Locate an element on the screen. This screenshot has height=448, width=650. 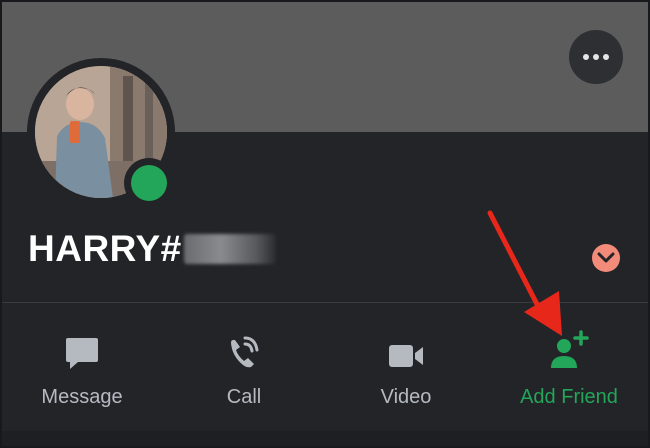
message-button: Message is located at coordinates (82, 369).